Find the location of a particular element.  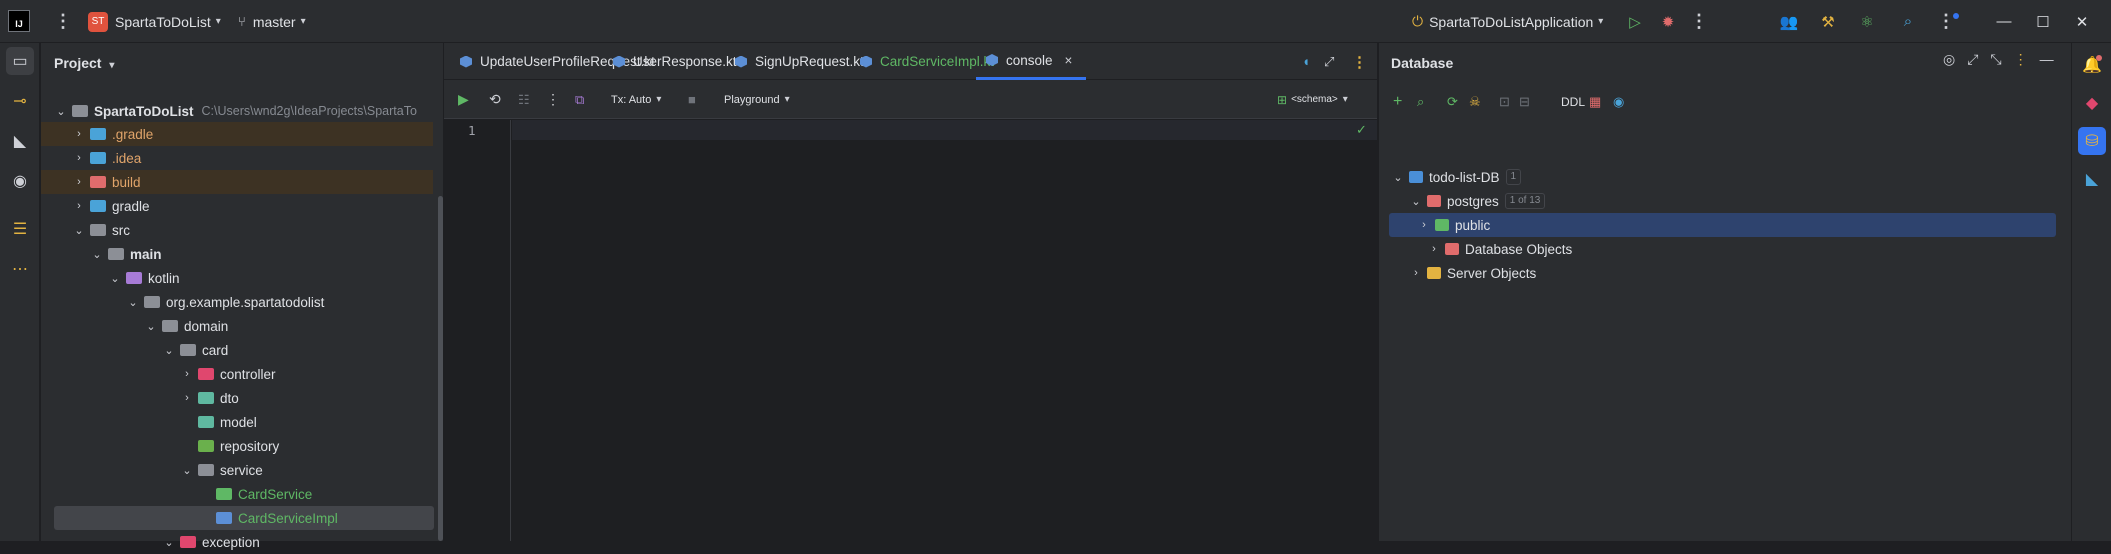

database-tool-button: ⛁ is located at coordinates (2092, 141).